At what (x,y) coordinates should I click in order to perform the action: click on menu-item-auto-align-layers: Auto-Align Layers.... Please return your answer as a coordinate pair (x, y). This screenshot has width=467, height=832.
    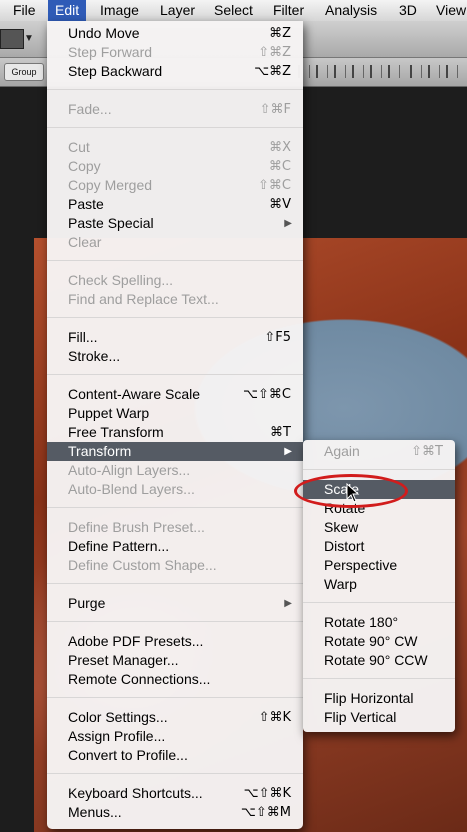
    Looking at the image, I should click on (175, 470).